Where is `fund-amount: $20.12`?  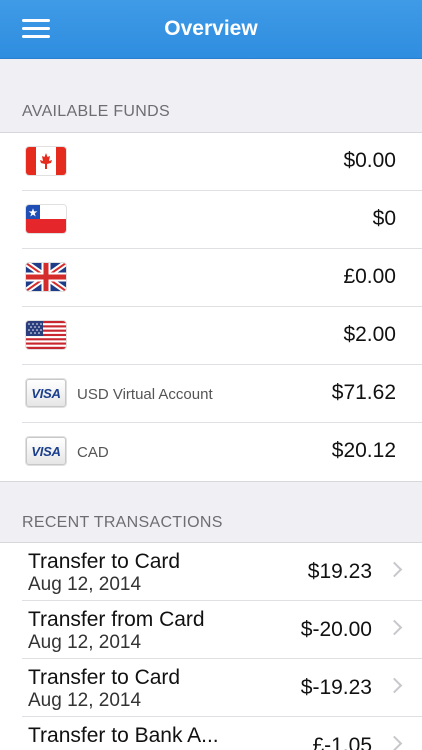
fund-amount: $20.12 is located at coordinates (363, 450).